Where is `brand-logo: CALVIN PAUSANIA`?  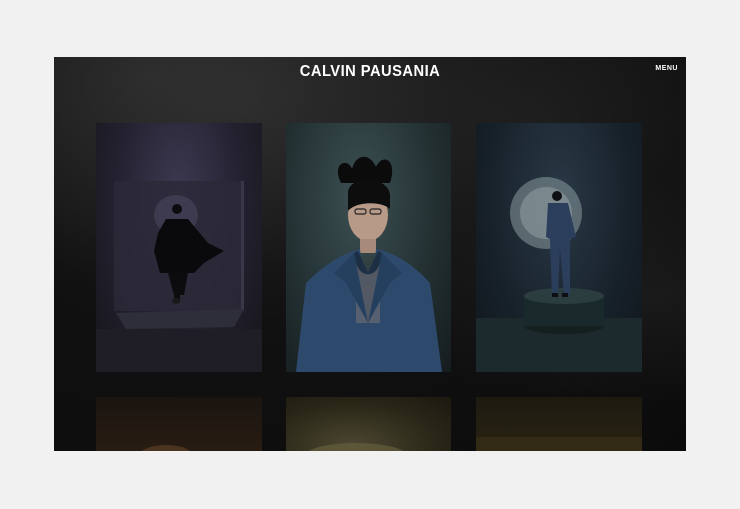 brand-logo: CALVIN PAUSANIA is located at coordinates (369, 72).